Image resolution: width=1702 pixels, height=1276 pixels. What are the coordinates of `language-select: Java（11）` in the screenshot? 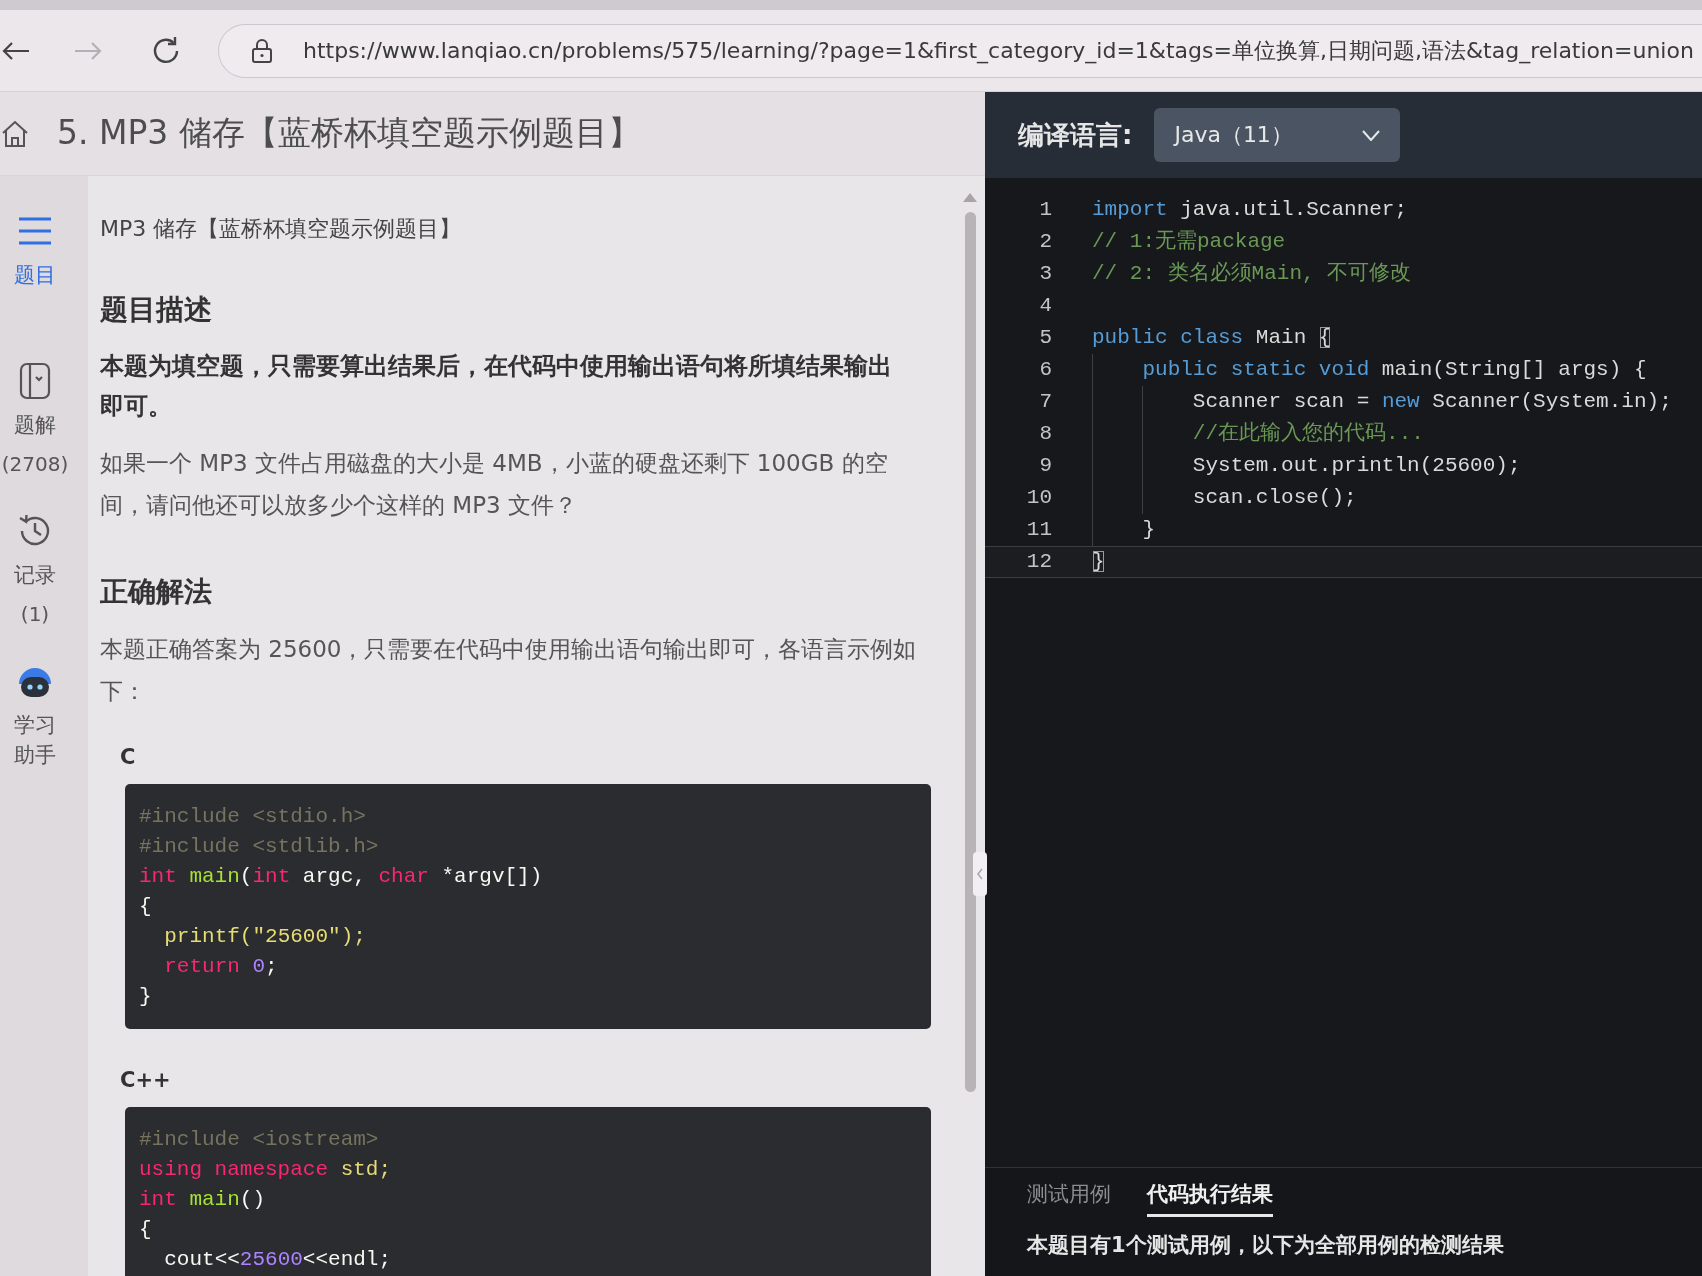 It's located at (1277, 135).